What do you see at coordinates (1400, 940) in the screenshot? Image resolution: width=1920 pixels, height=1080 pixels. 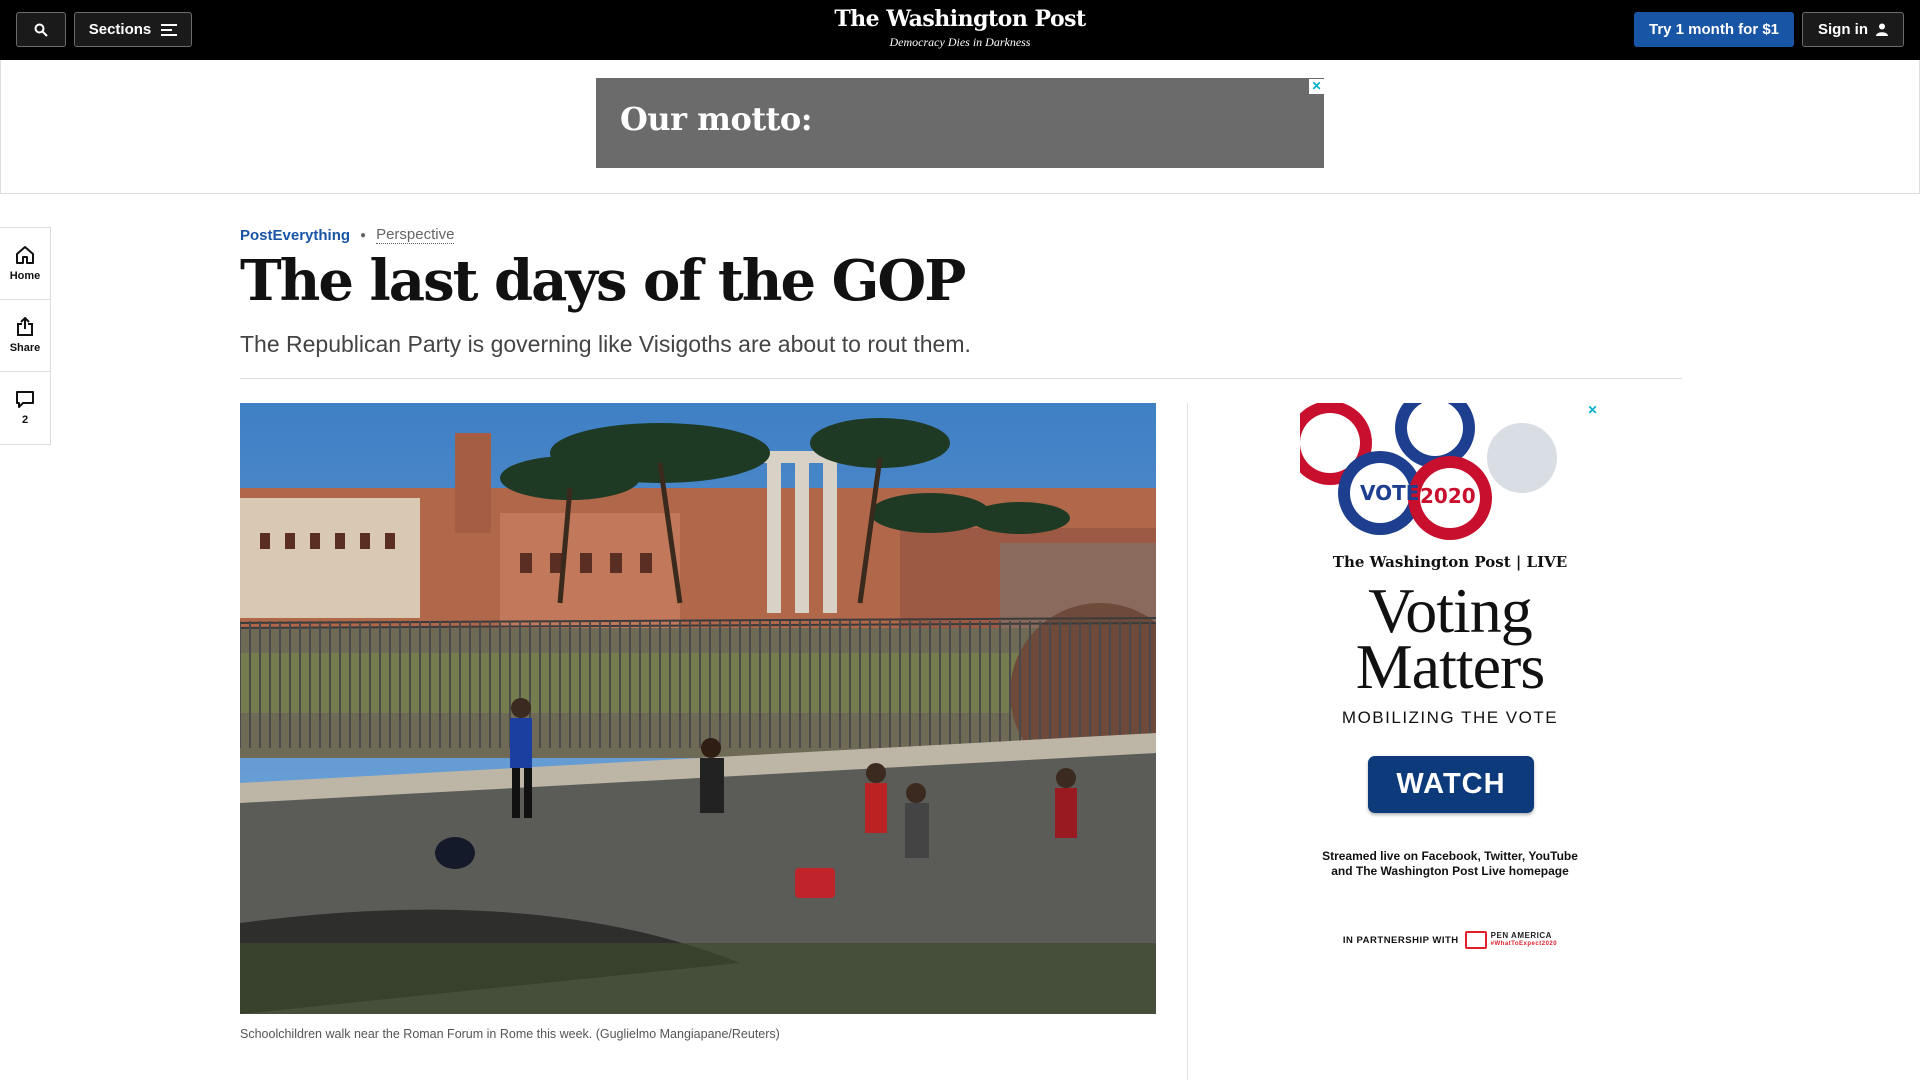 I see `partner-label: IN PARTNERSHIP WITH` at bounding box center [1400, 940].